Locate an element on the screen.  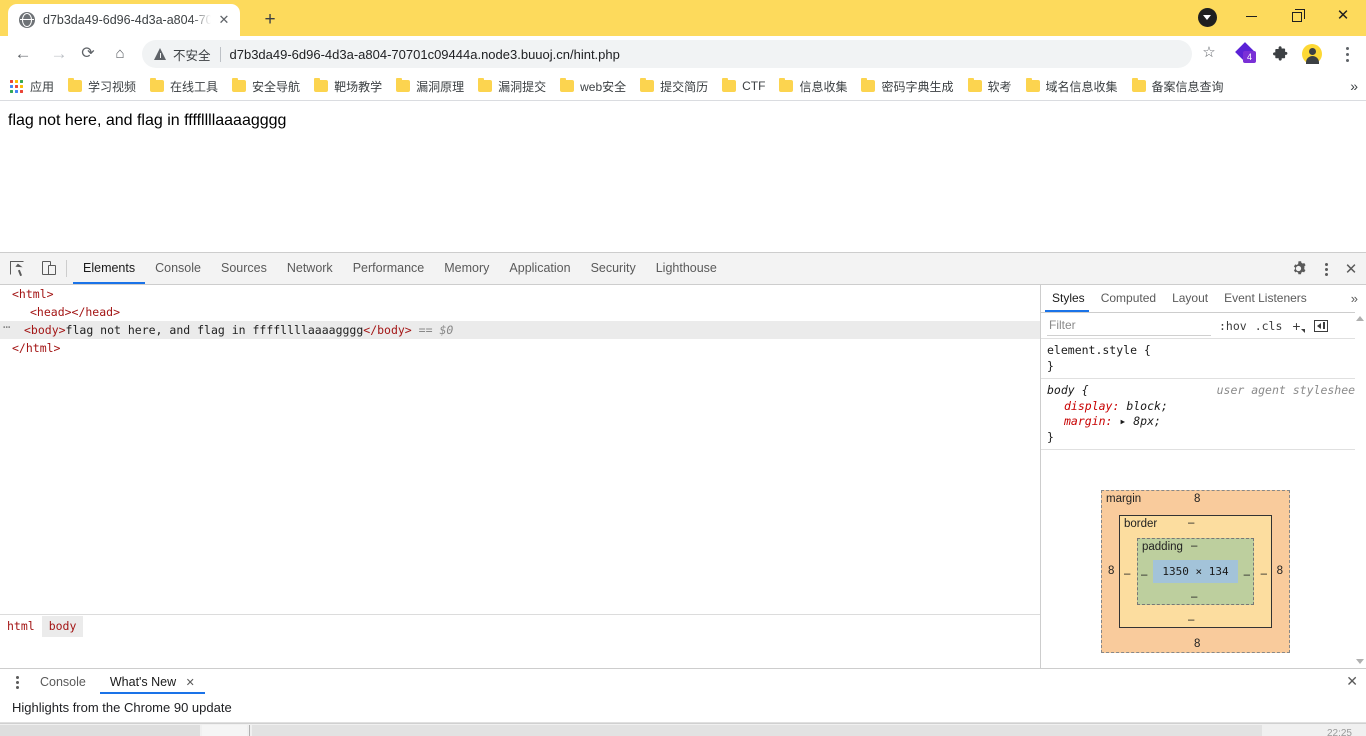
margin-right-value: 8 is located at coordinates (1280, 571).